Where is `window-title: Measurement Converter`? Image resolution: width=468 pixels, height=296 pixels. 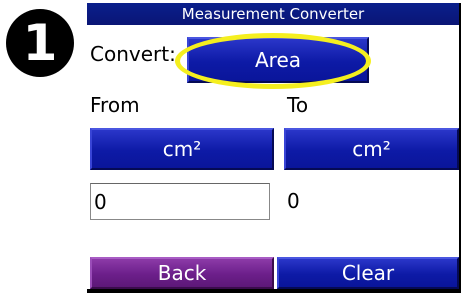
window-title: Measurement Converter is located at coordinates (273, 14).